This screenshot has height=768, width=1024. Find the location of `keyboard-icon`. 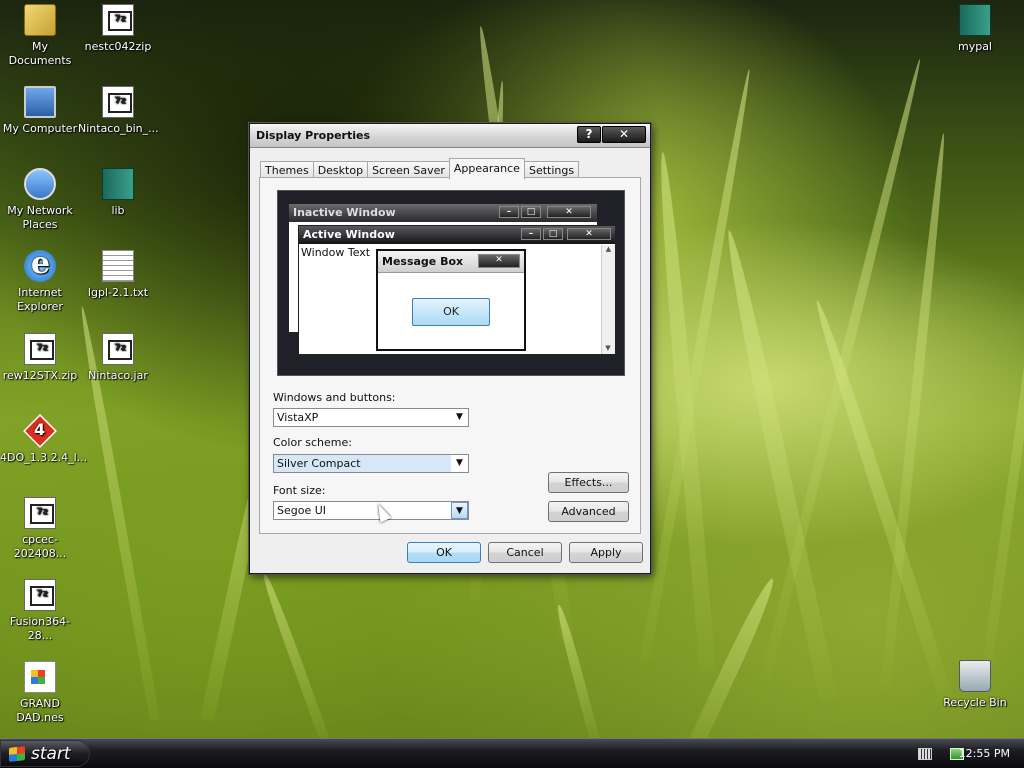

keyboard-icon is located at coordinates (925, 754).